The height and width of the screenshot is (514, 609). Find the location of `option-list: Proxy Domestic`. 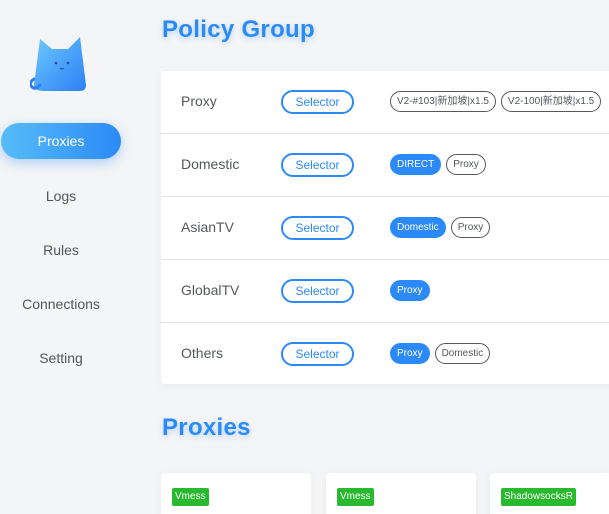

option-list: Proxy Domestic is located at coordinates (442, 353).